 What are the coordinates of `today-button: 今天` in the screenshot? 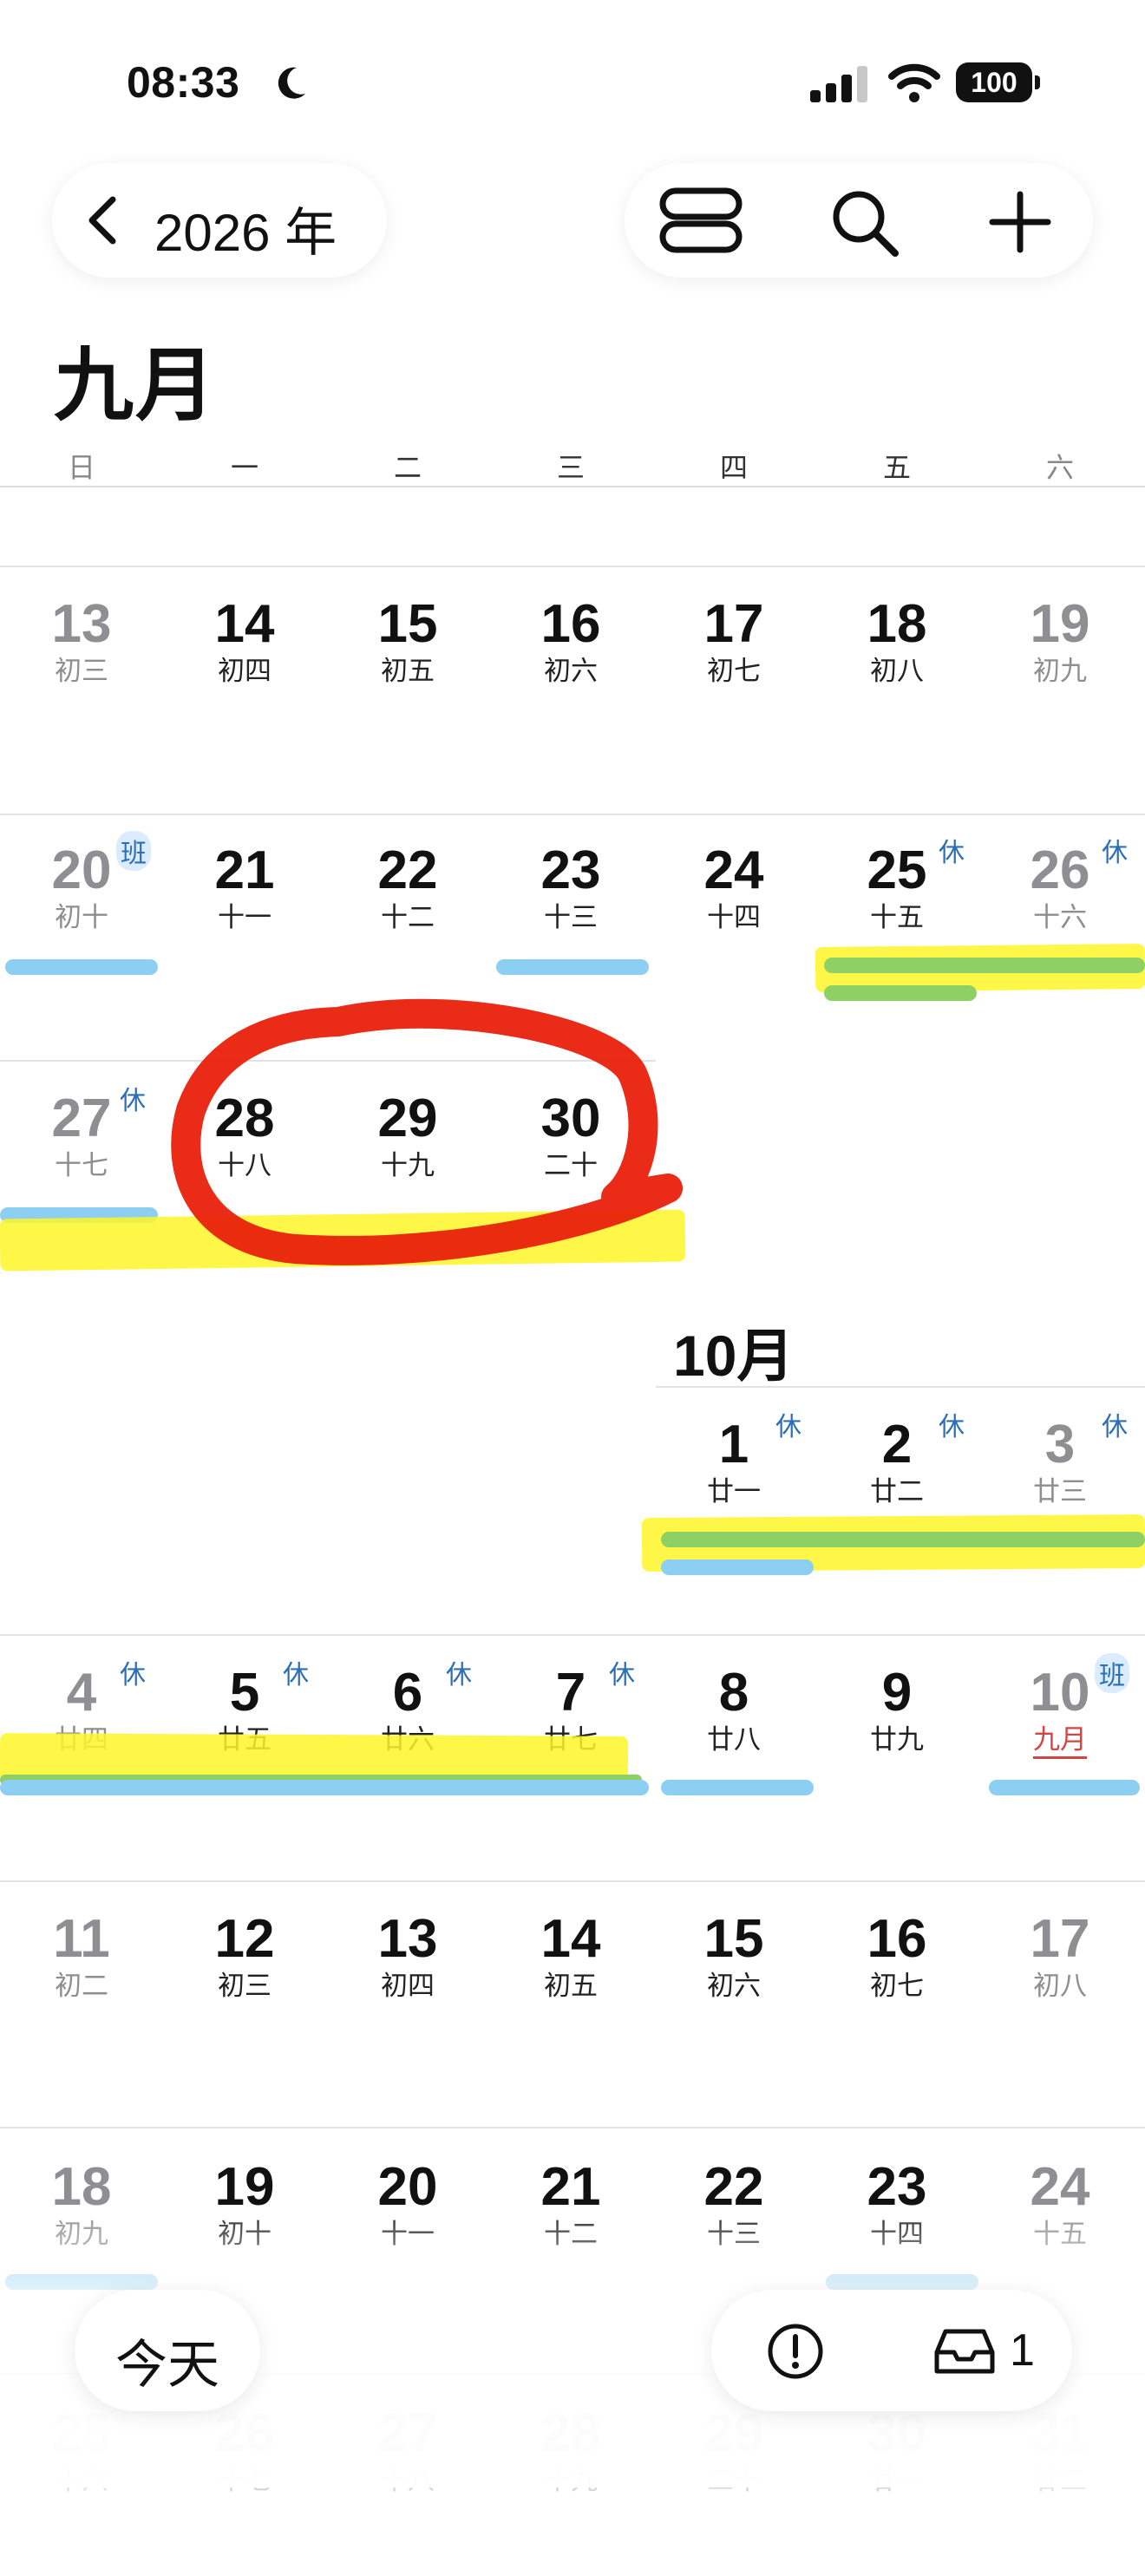 It's located at (167, 2350).